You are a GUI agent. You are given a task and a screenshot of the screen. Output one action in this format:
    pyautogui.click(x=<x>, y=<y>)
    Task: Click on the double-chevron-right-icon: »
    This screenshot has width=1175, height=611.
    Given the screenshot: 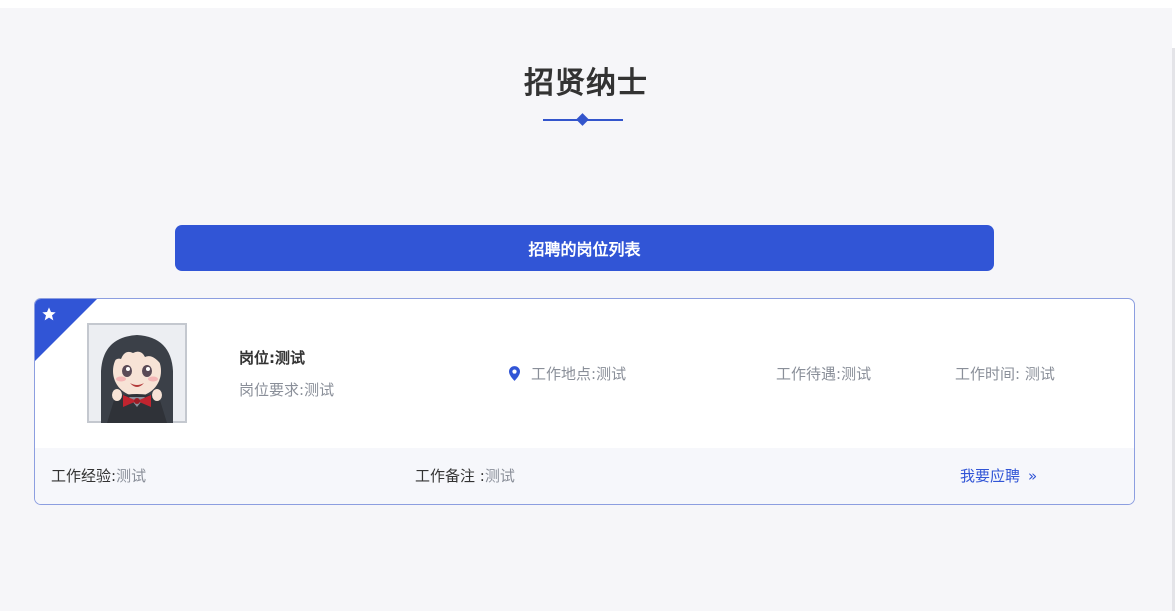 What is the action you would take?
    pyautogui.click(x=1033, y=475)
    